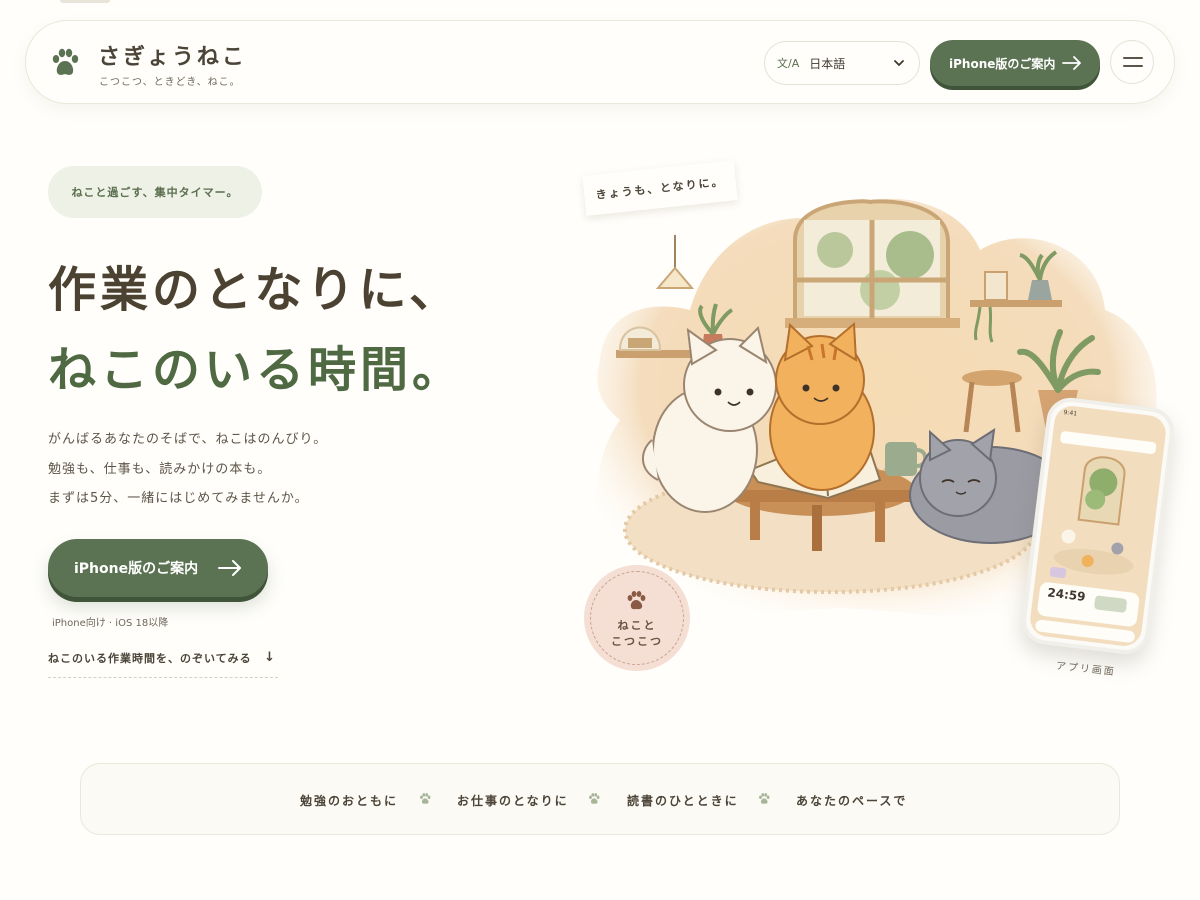  What do you see at coordinates (513, 801) in the screenshot?
I see `scene-work: お仕事のとなりに` at bounding box center [513, 801].